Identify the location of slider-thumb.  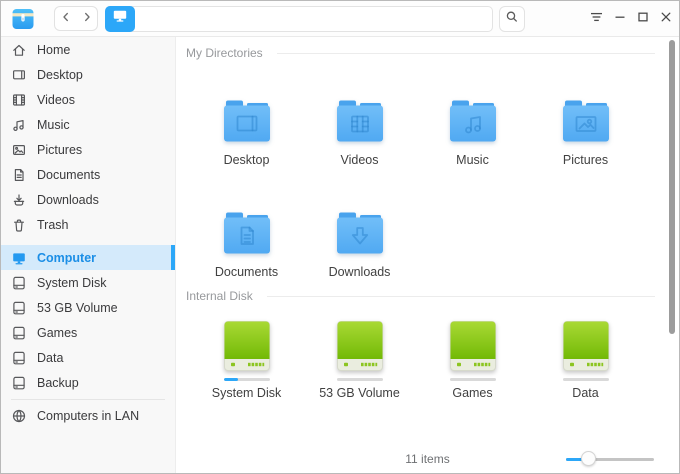
(589, 458).